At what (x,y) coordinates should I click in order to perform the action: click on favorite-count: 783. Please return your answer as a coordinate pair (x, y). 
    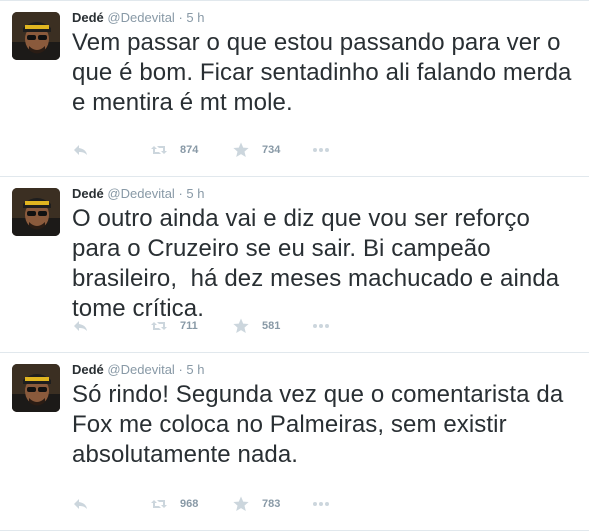
    Looking at the image, I should click on (271, 504).